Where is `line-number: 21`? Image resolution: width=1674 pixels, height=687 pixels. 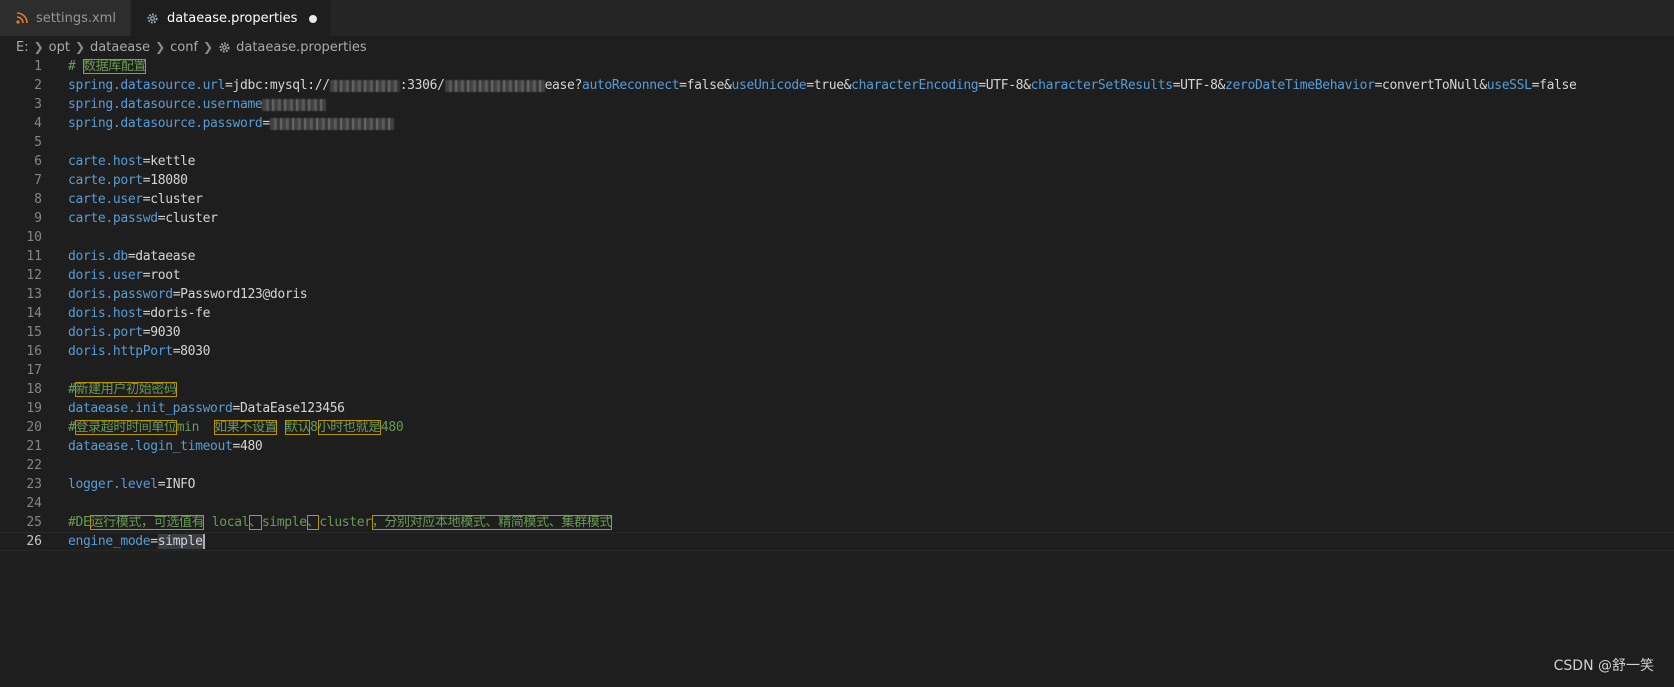 line-number: 21 is located at coordinates (34, 446).